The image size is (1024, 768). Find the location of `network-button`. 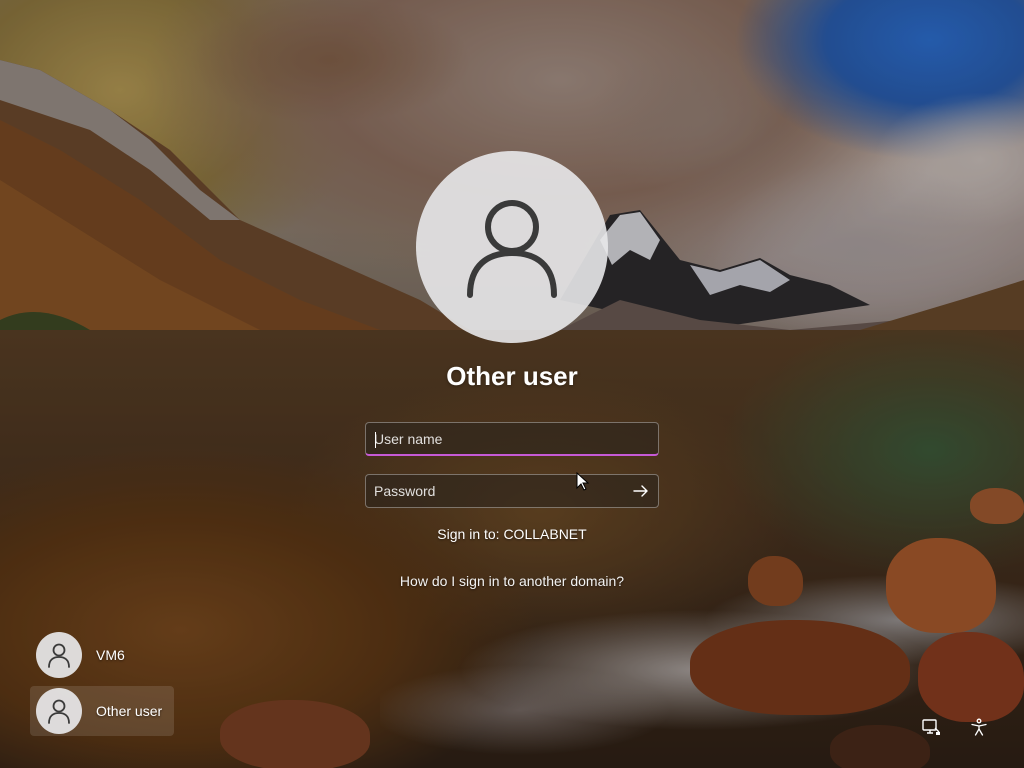

network-button is located at coordinates (931, 727).